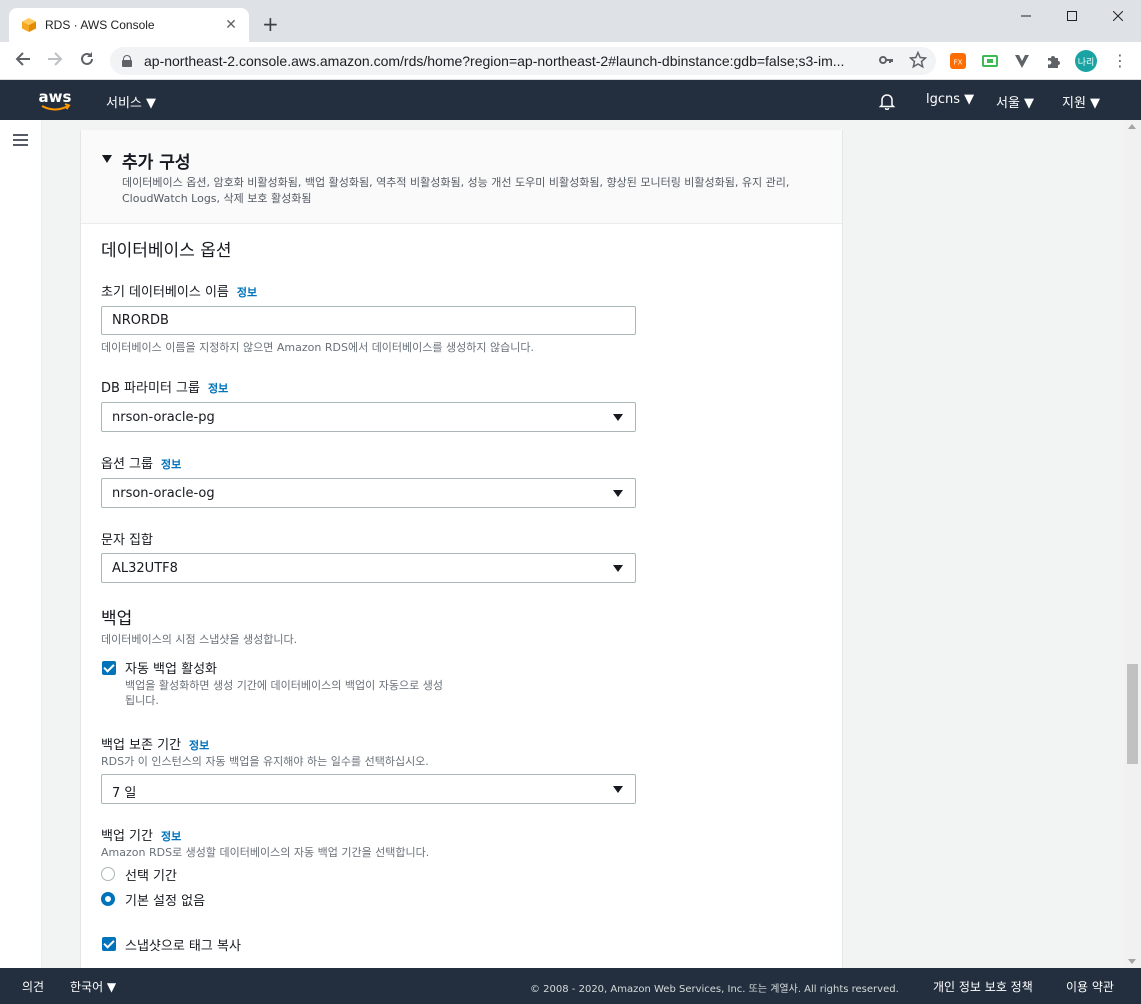  I want to click on auto-backup-checkbox, so click(109, 668).